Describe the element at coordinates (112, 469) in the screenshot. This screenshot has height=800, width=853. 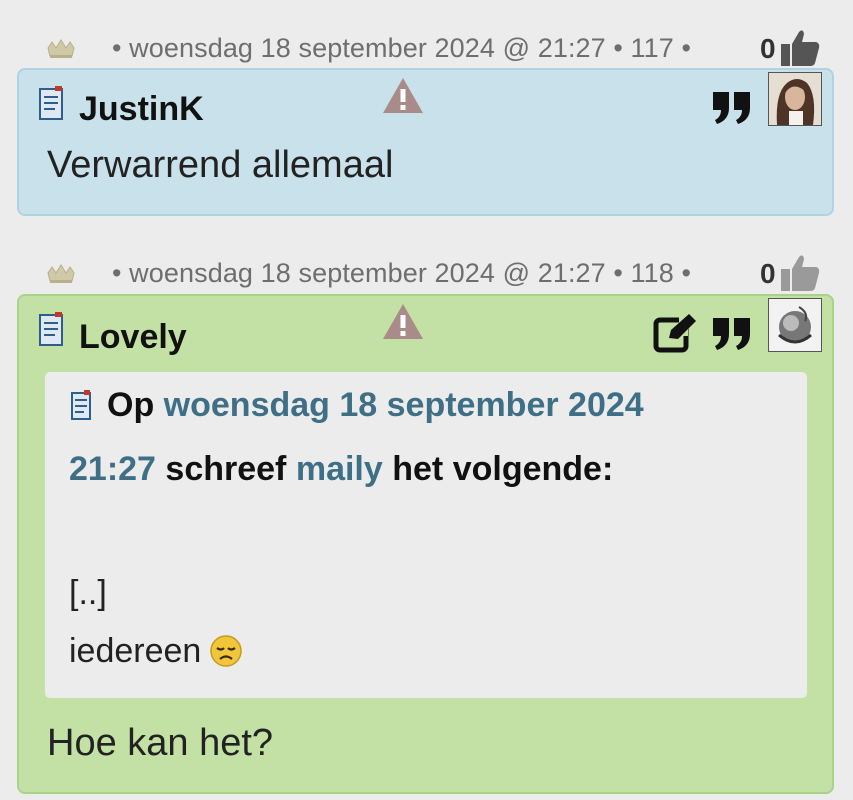
I see `quote-time-link: 21:27` at that location.